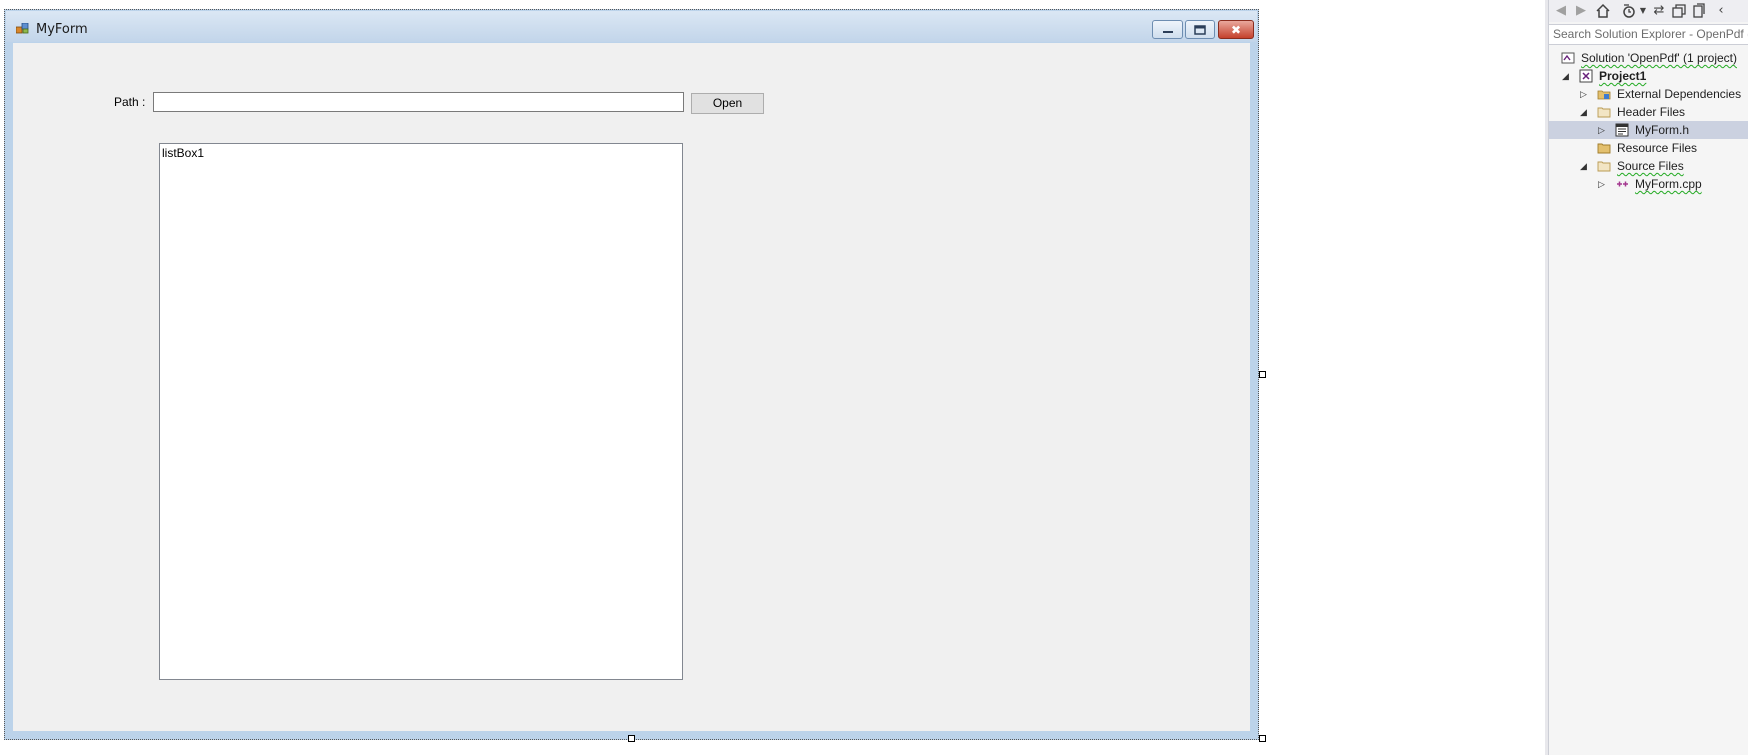  I want to click on tree-item-external-dependencies: ▷ External Dependencies, so click(1648, 94).